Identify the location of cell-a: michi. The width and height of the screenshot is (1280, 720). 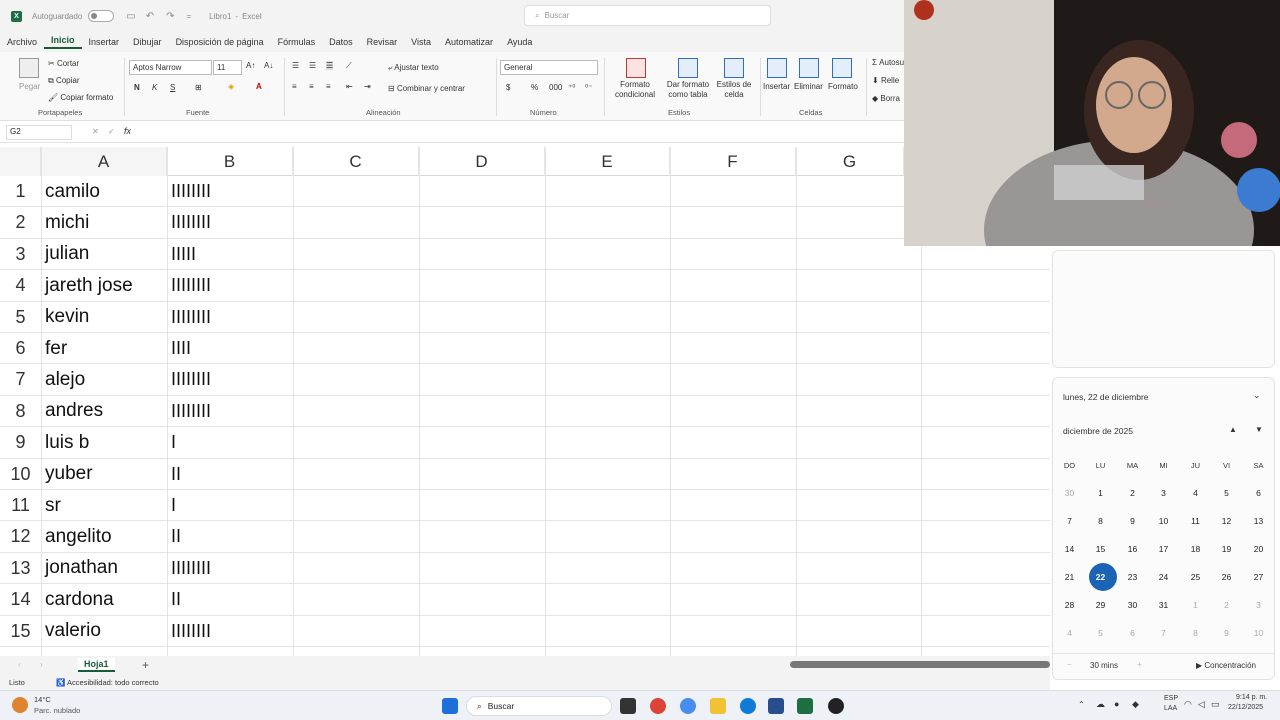
(104, 222).